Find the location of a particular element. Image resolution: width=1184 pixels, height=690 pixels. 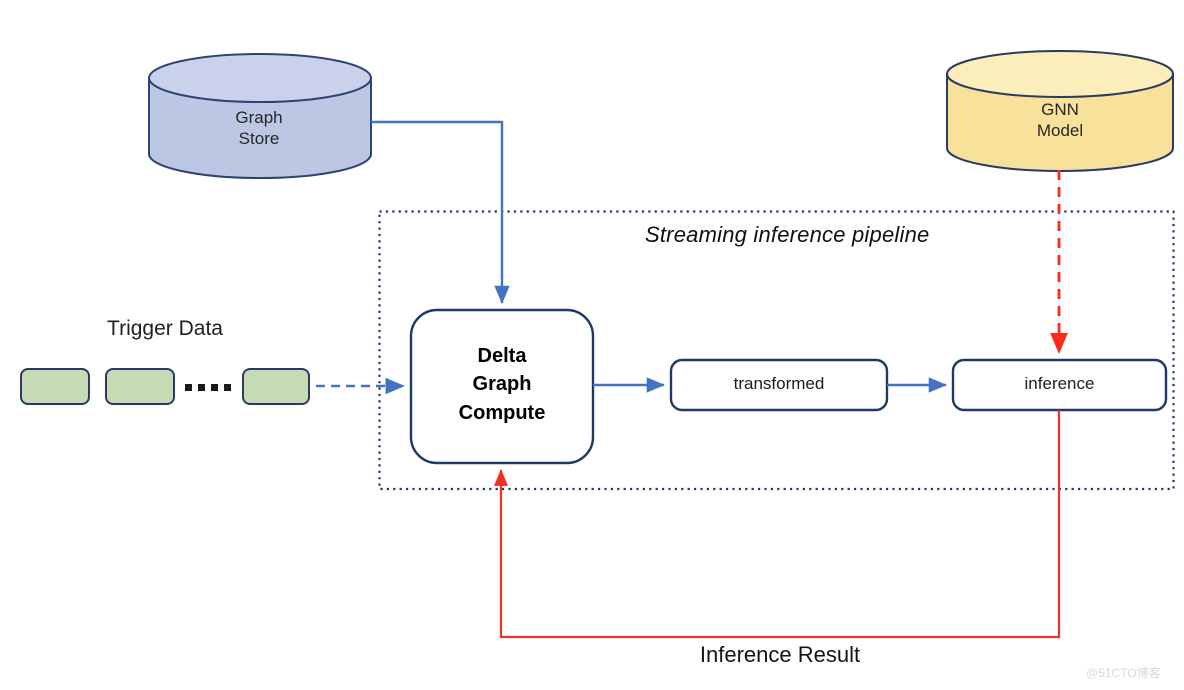

delta-graph-compute-label: Delta Graph Compute is located at coordinates (502, 384).